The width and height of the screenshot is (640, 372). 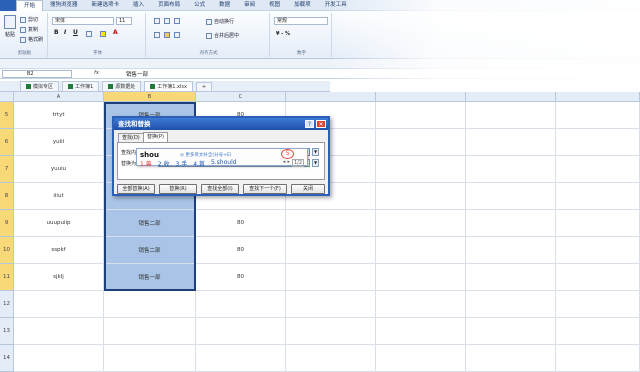 What do you see at coordinates (146, 163) in the screenshot?
I see `ime-candidate: 1.兽` at bounding box center [146, 163].